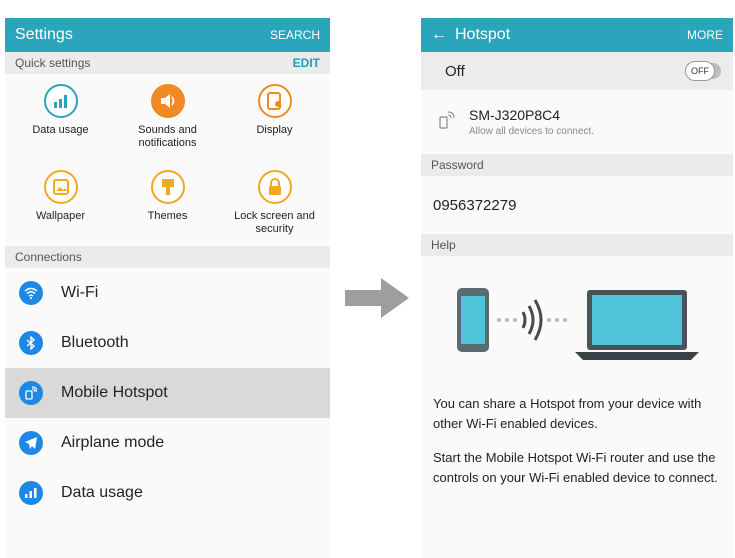  I want to click on help-header: Help, so click(577, 245).